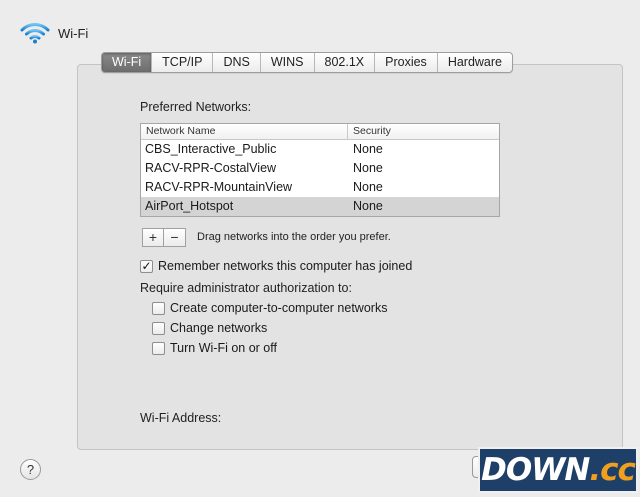 This screenshot has width=640, height=497. What do you see at coordinates (612, 470) in the screenshot?
I see `watermark-suffix: .cc` at bounding box center [612, 470].